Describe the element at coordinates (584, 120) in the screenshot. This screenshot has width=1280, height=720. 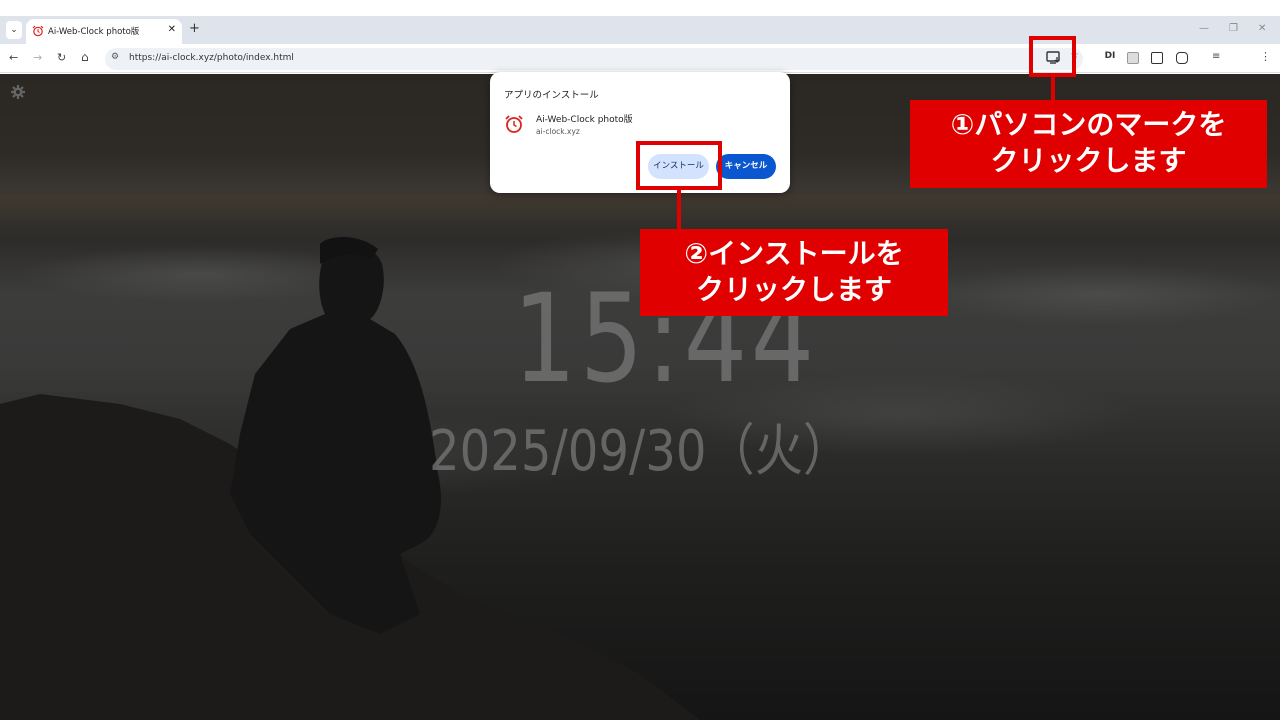
I see `dialog-app-name: Ai-Web-Clock photo版` at that location.